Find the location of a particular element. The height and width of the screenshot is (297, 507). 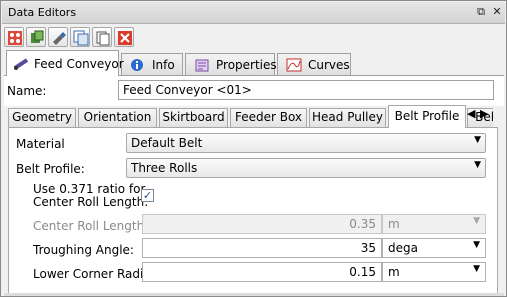

duplicate-icon is located at coordinates (81, 38).